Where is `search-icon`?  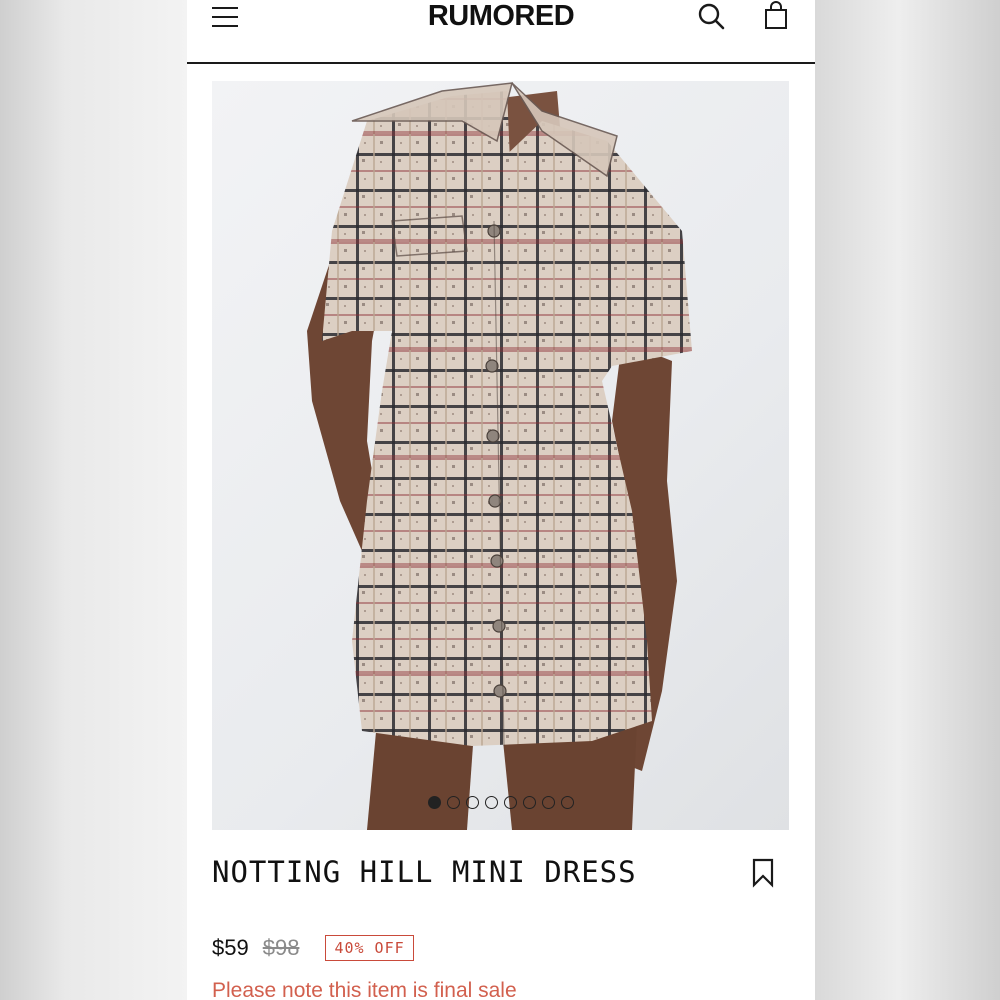
search-icon is located at coordinates (712, 16).